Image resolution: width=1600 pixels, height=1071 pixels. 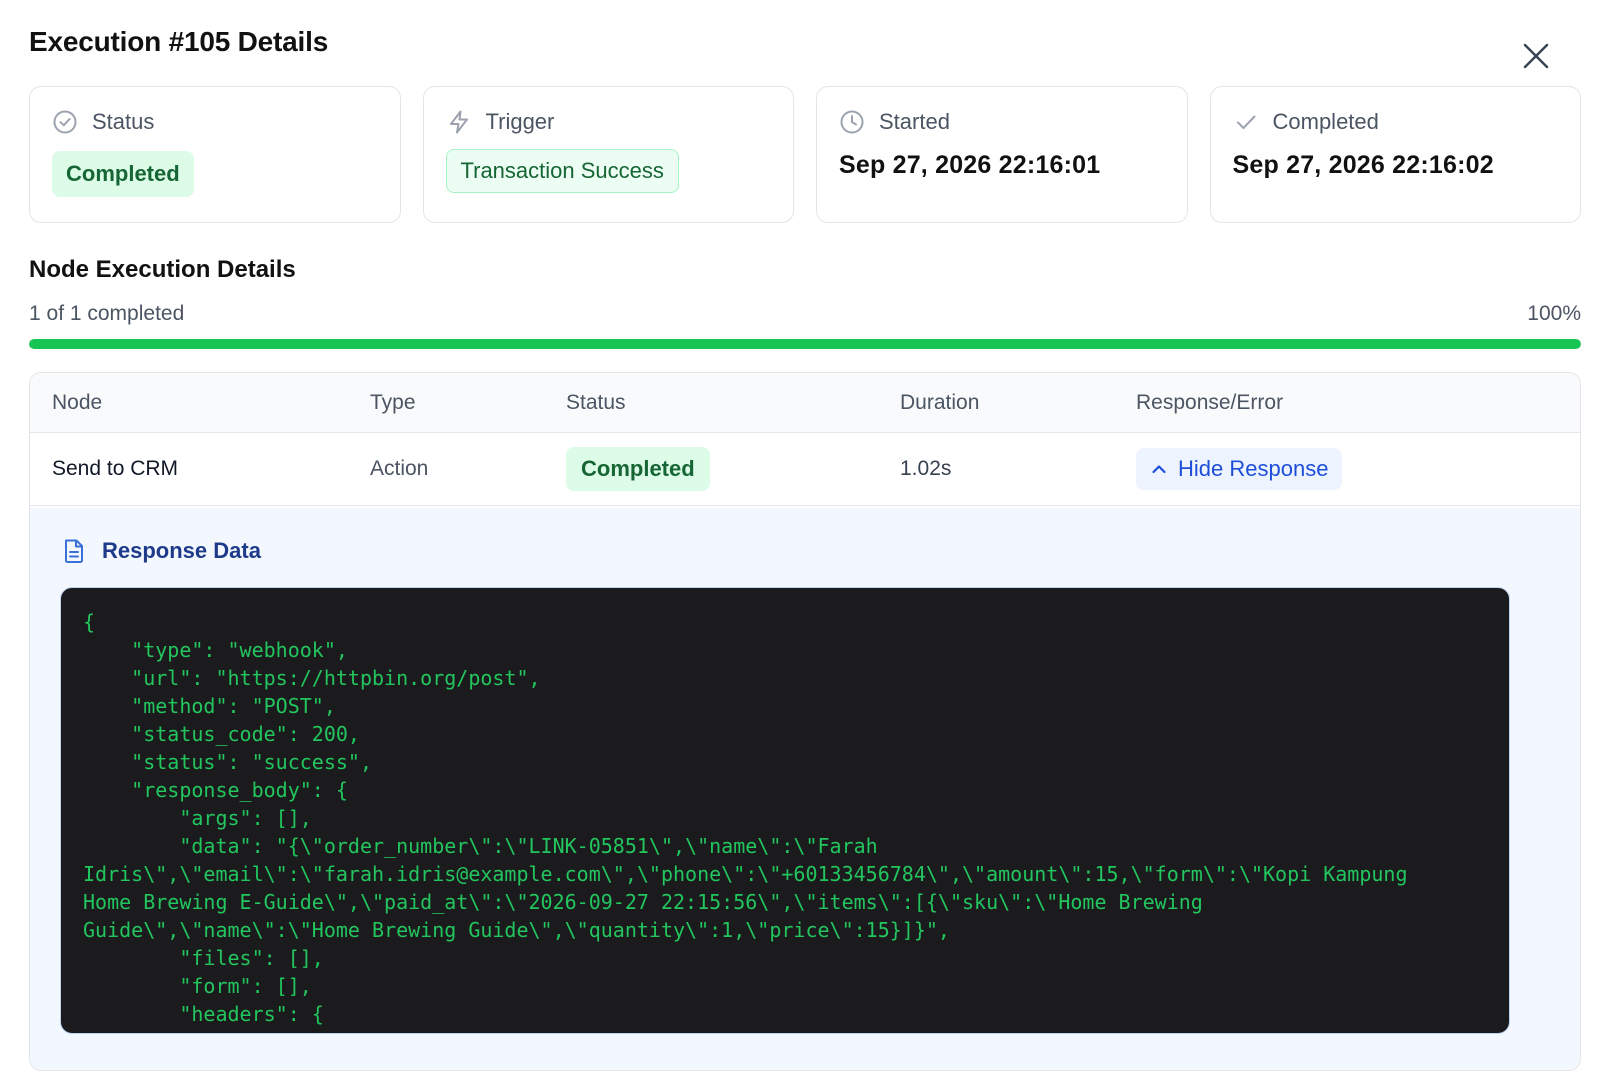 What do you see at coordinates (107, 313) in the screenshot?
I see `progress-text: 1 of 1 completed` at bounding box center [107, 313].